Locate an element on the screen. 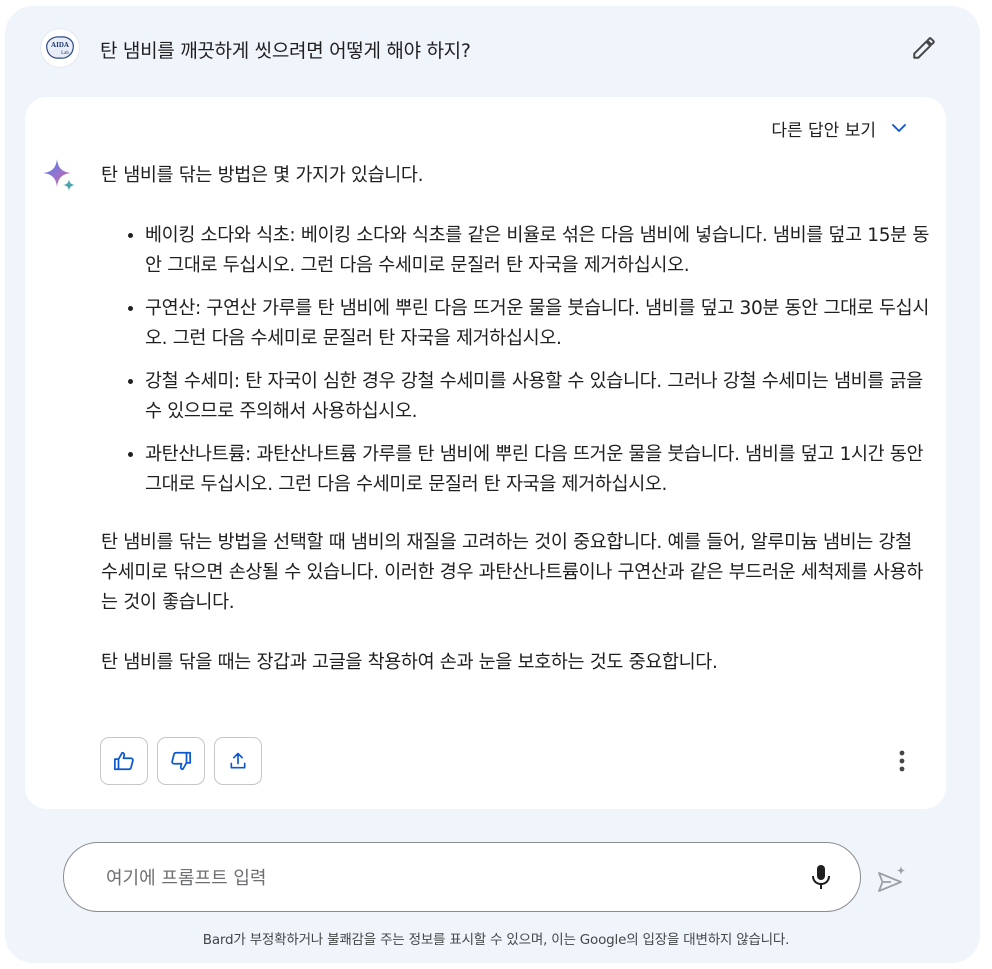 The image size is (992, 969). aida-lab-logo: AIDA Lab is located at coordinates (60, 47).